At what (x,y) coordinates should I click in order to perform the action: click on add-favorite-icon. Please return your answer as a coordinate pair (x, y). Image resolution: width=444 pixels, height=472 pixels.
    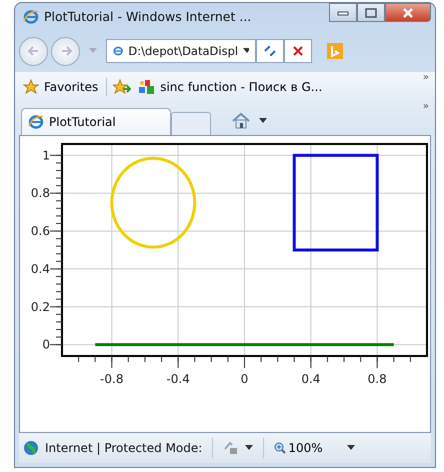
    Looking at the image, I should click on (122, 86).